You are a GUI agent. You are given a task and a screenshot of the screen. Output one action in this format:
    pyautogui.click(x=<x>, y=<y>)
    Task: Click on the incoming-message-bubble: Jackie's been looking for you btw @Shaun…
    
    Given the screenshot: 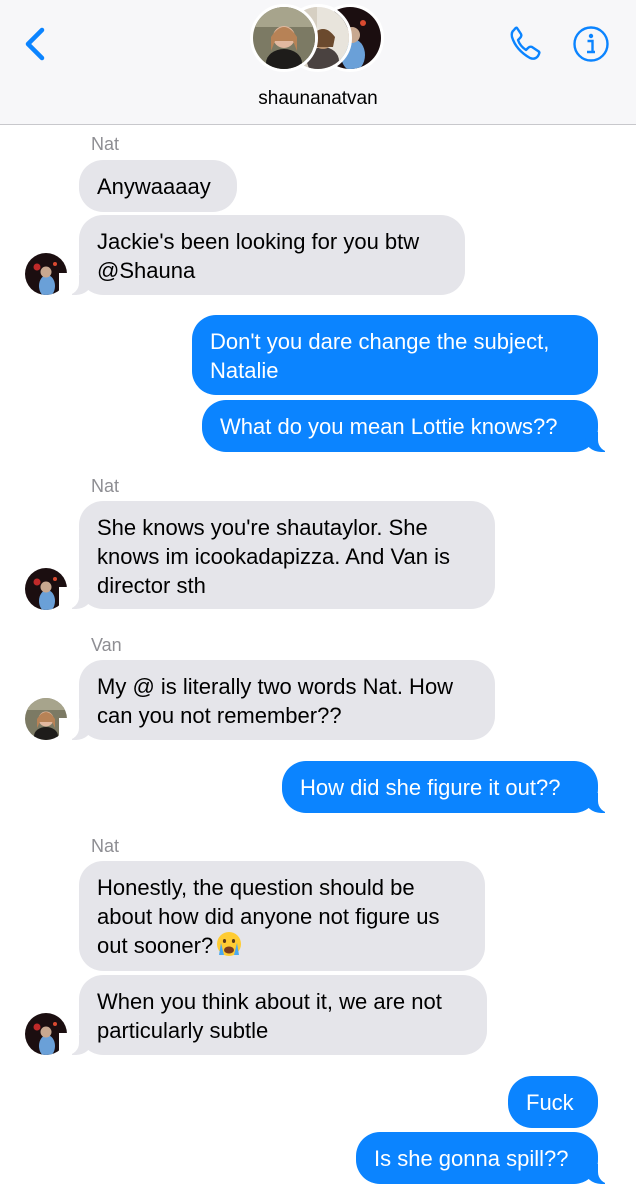 What is the action you would take?
    pyautogui.click(x=262, y=255)
    